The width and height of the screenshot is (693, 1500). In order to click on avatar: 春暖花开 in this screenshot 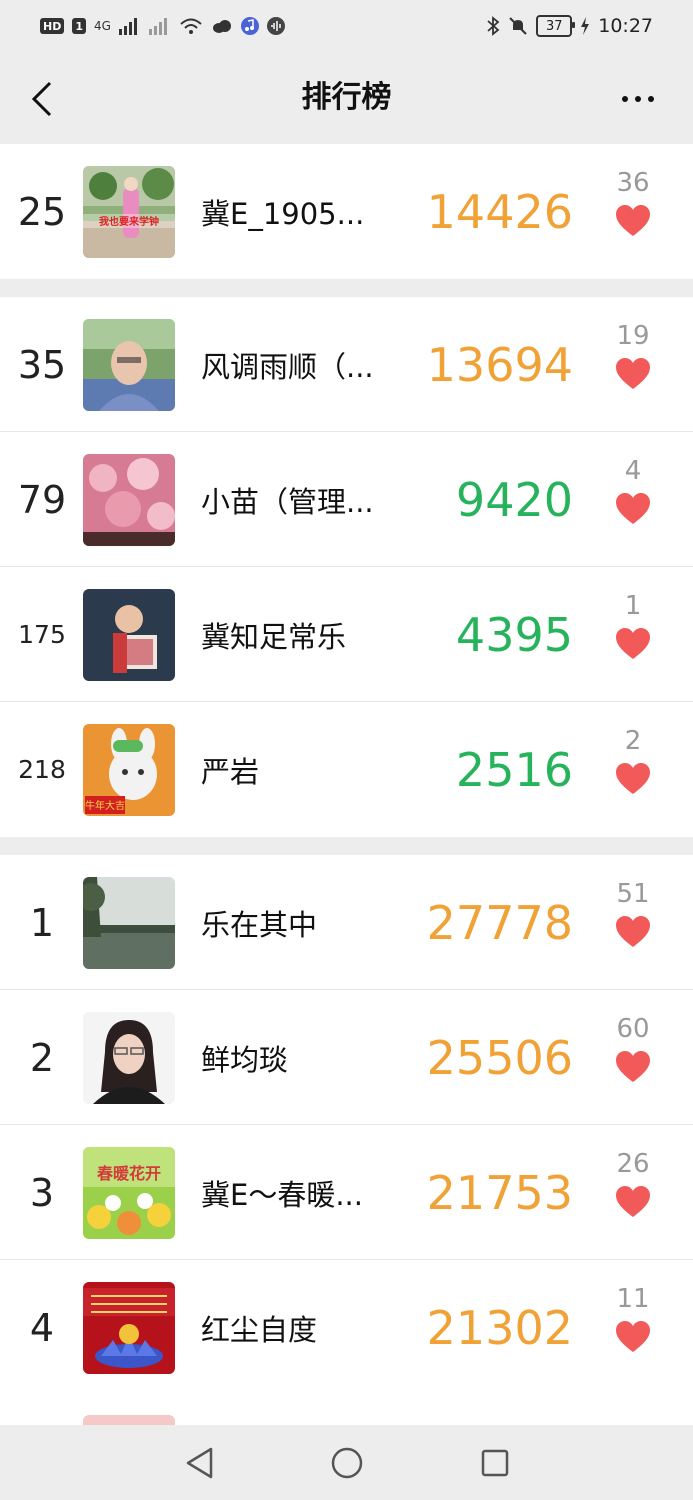, I will do `click(129, 1193)`.